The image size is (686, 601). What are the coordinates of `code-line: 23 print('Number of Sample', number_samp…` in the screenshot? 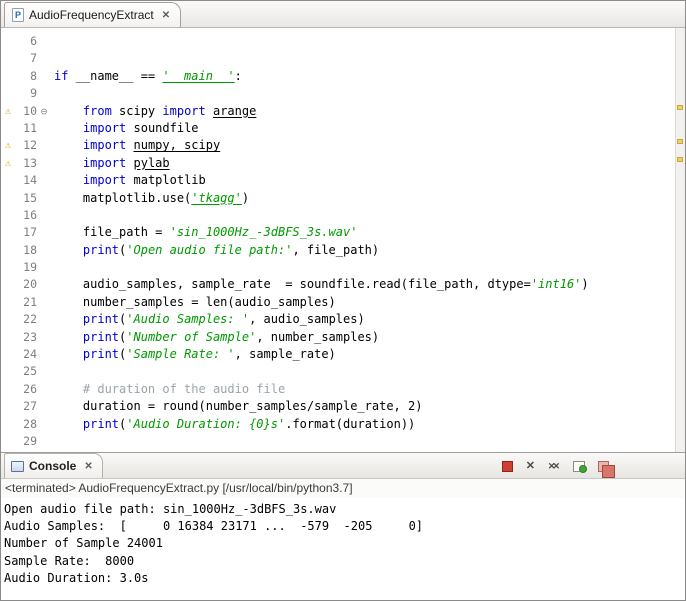 It's located at (338, 337).